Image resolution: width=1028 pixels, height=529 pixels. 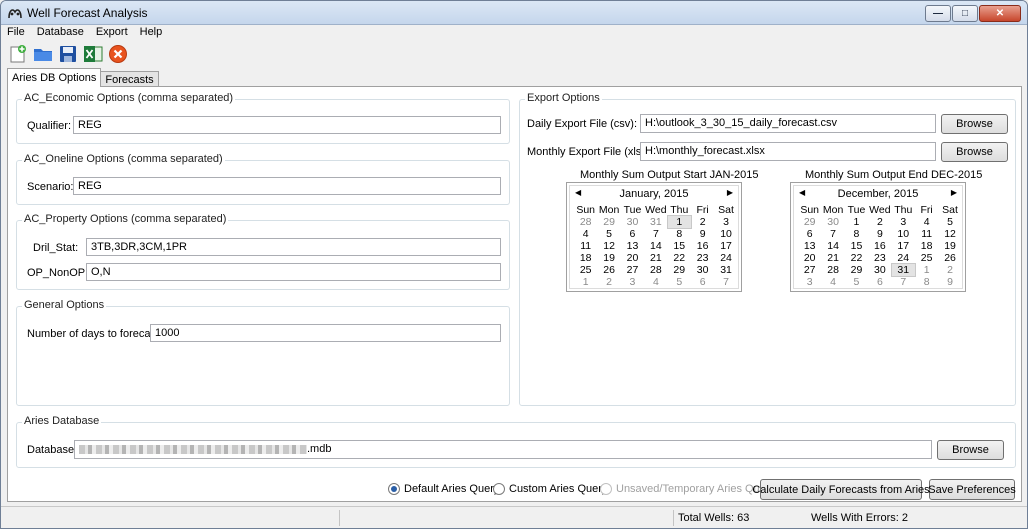 What do you see at coordinates (879, 246) in the screenshot?
I see `end-calendar-day: 16` at bounding box center [879, 246].